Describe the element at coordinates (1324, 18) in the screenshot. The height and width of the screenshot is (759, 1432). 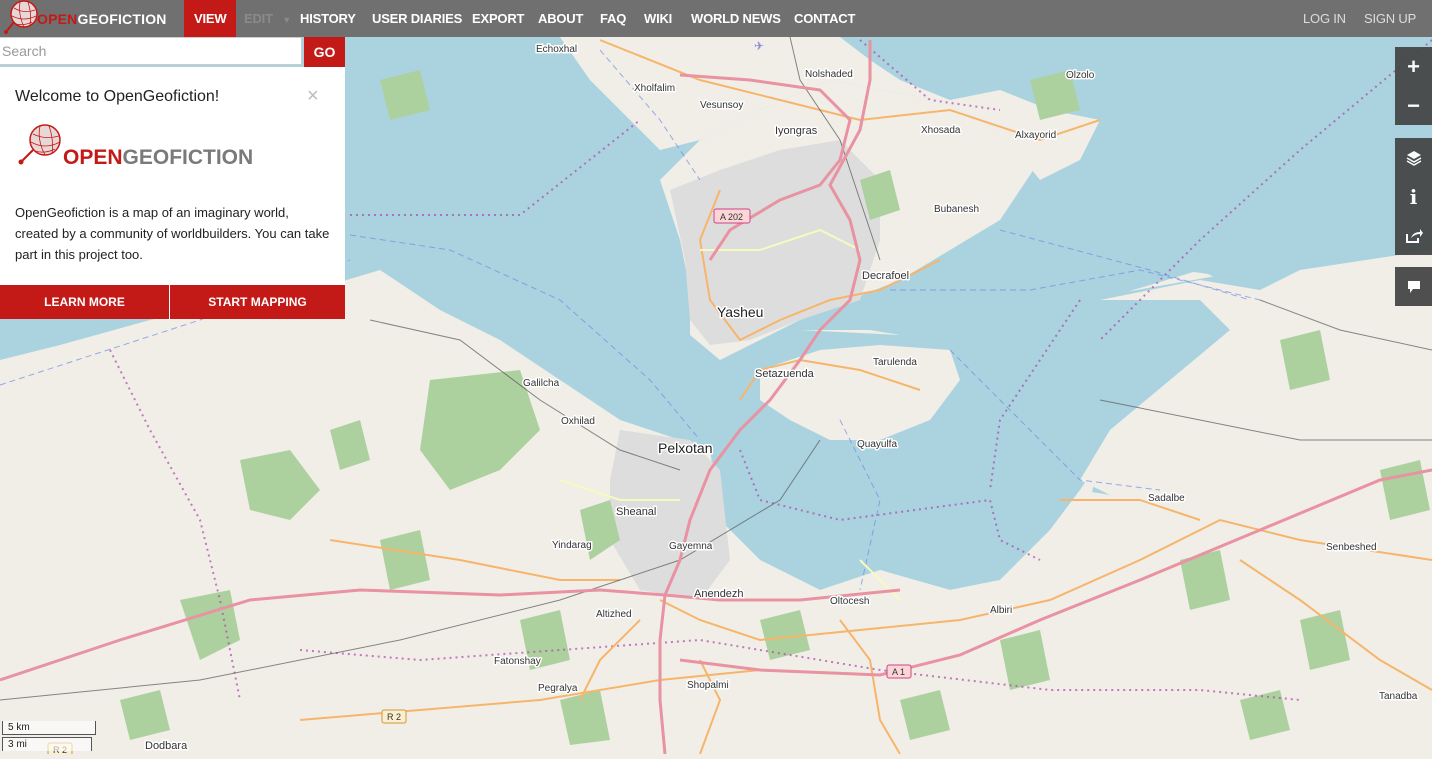
I see `login-link: LOG IN` at that location.